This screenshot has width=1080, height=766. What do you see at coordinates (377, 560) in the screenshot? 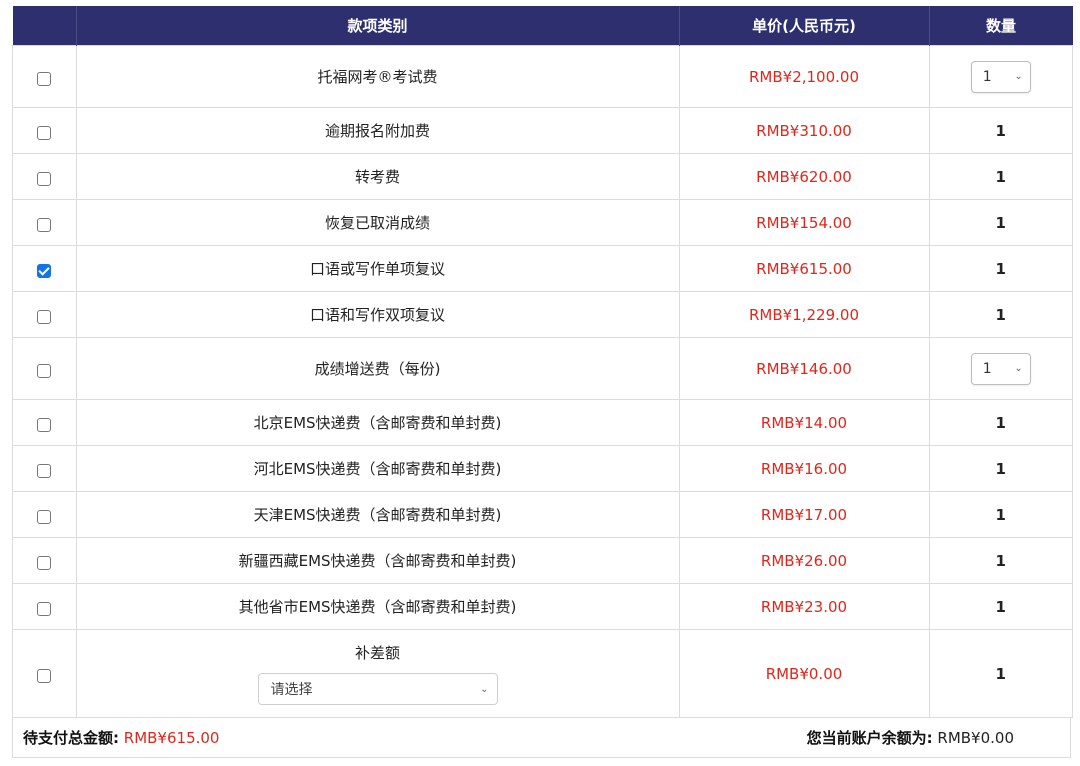
I see `row-fee-name: 新疆西藏EMS快递费（含邮寄费和单封费)` at bounding box center [377, 560].